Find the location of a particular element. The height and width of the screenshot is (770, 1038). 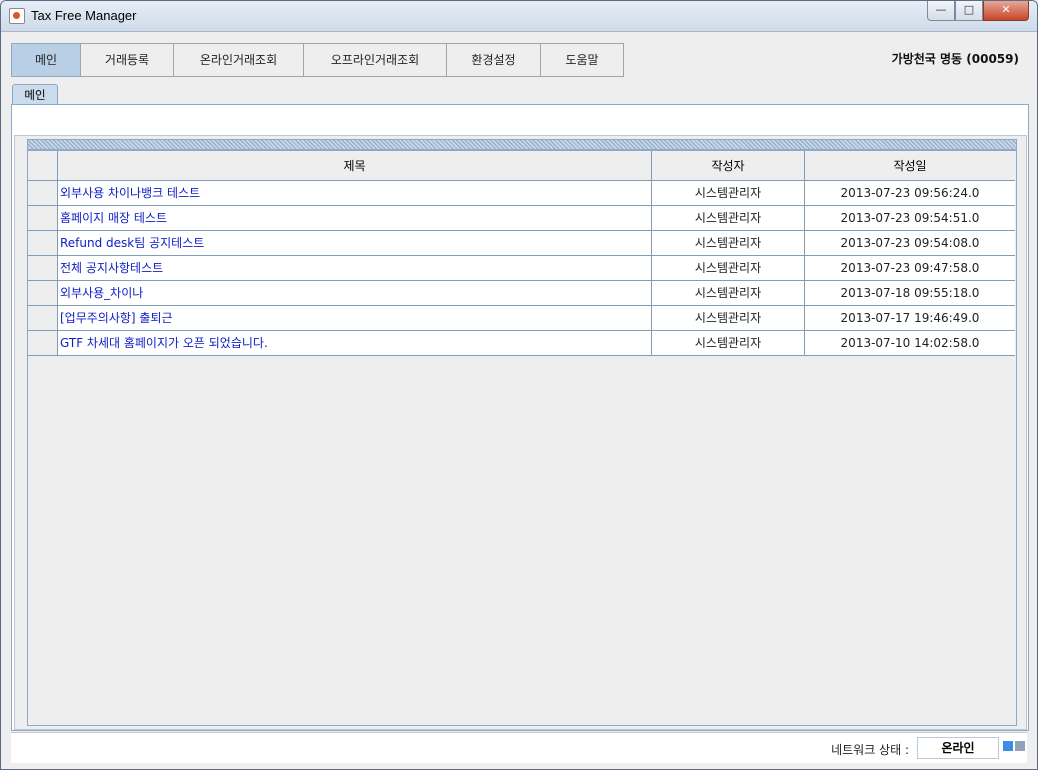

table-row: 홈페이지 매장 테스트 시스템관리자 2013-07-23 09:54:51.0 is located at coordinates (522, 218).